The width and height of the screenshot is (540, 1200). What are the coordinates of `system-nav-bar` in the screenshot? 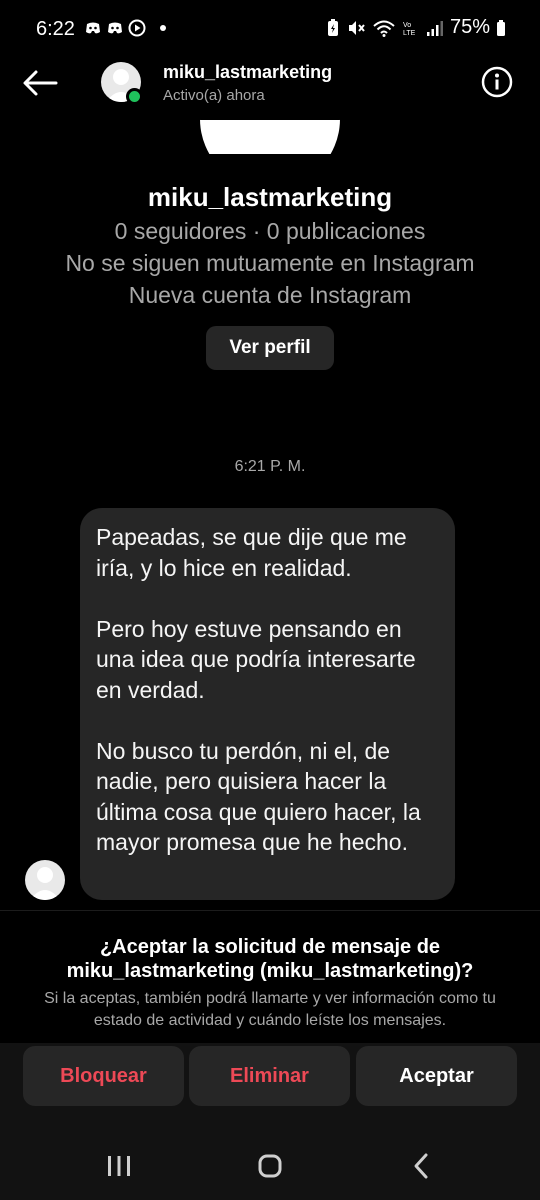 It's located at (270, 1165).